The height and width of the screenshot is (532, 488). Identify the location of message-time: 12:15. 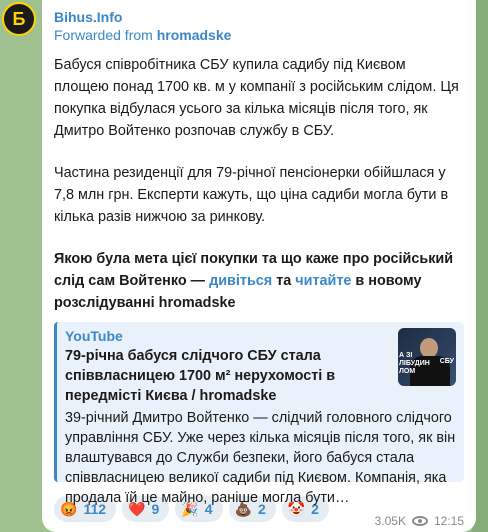
(448, 521).